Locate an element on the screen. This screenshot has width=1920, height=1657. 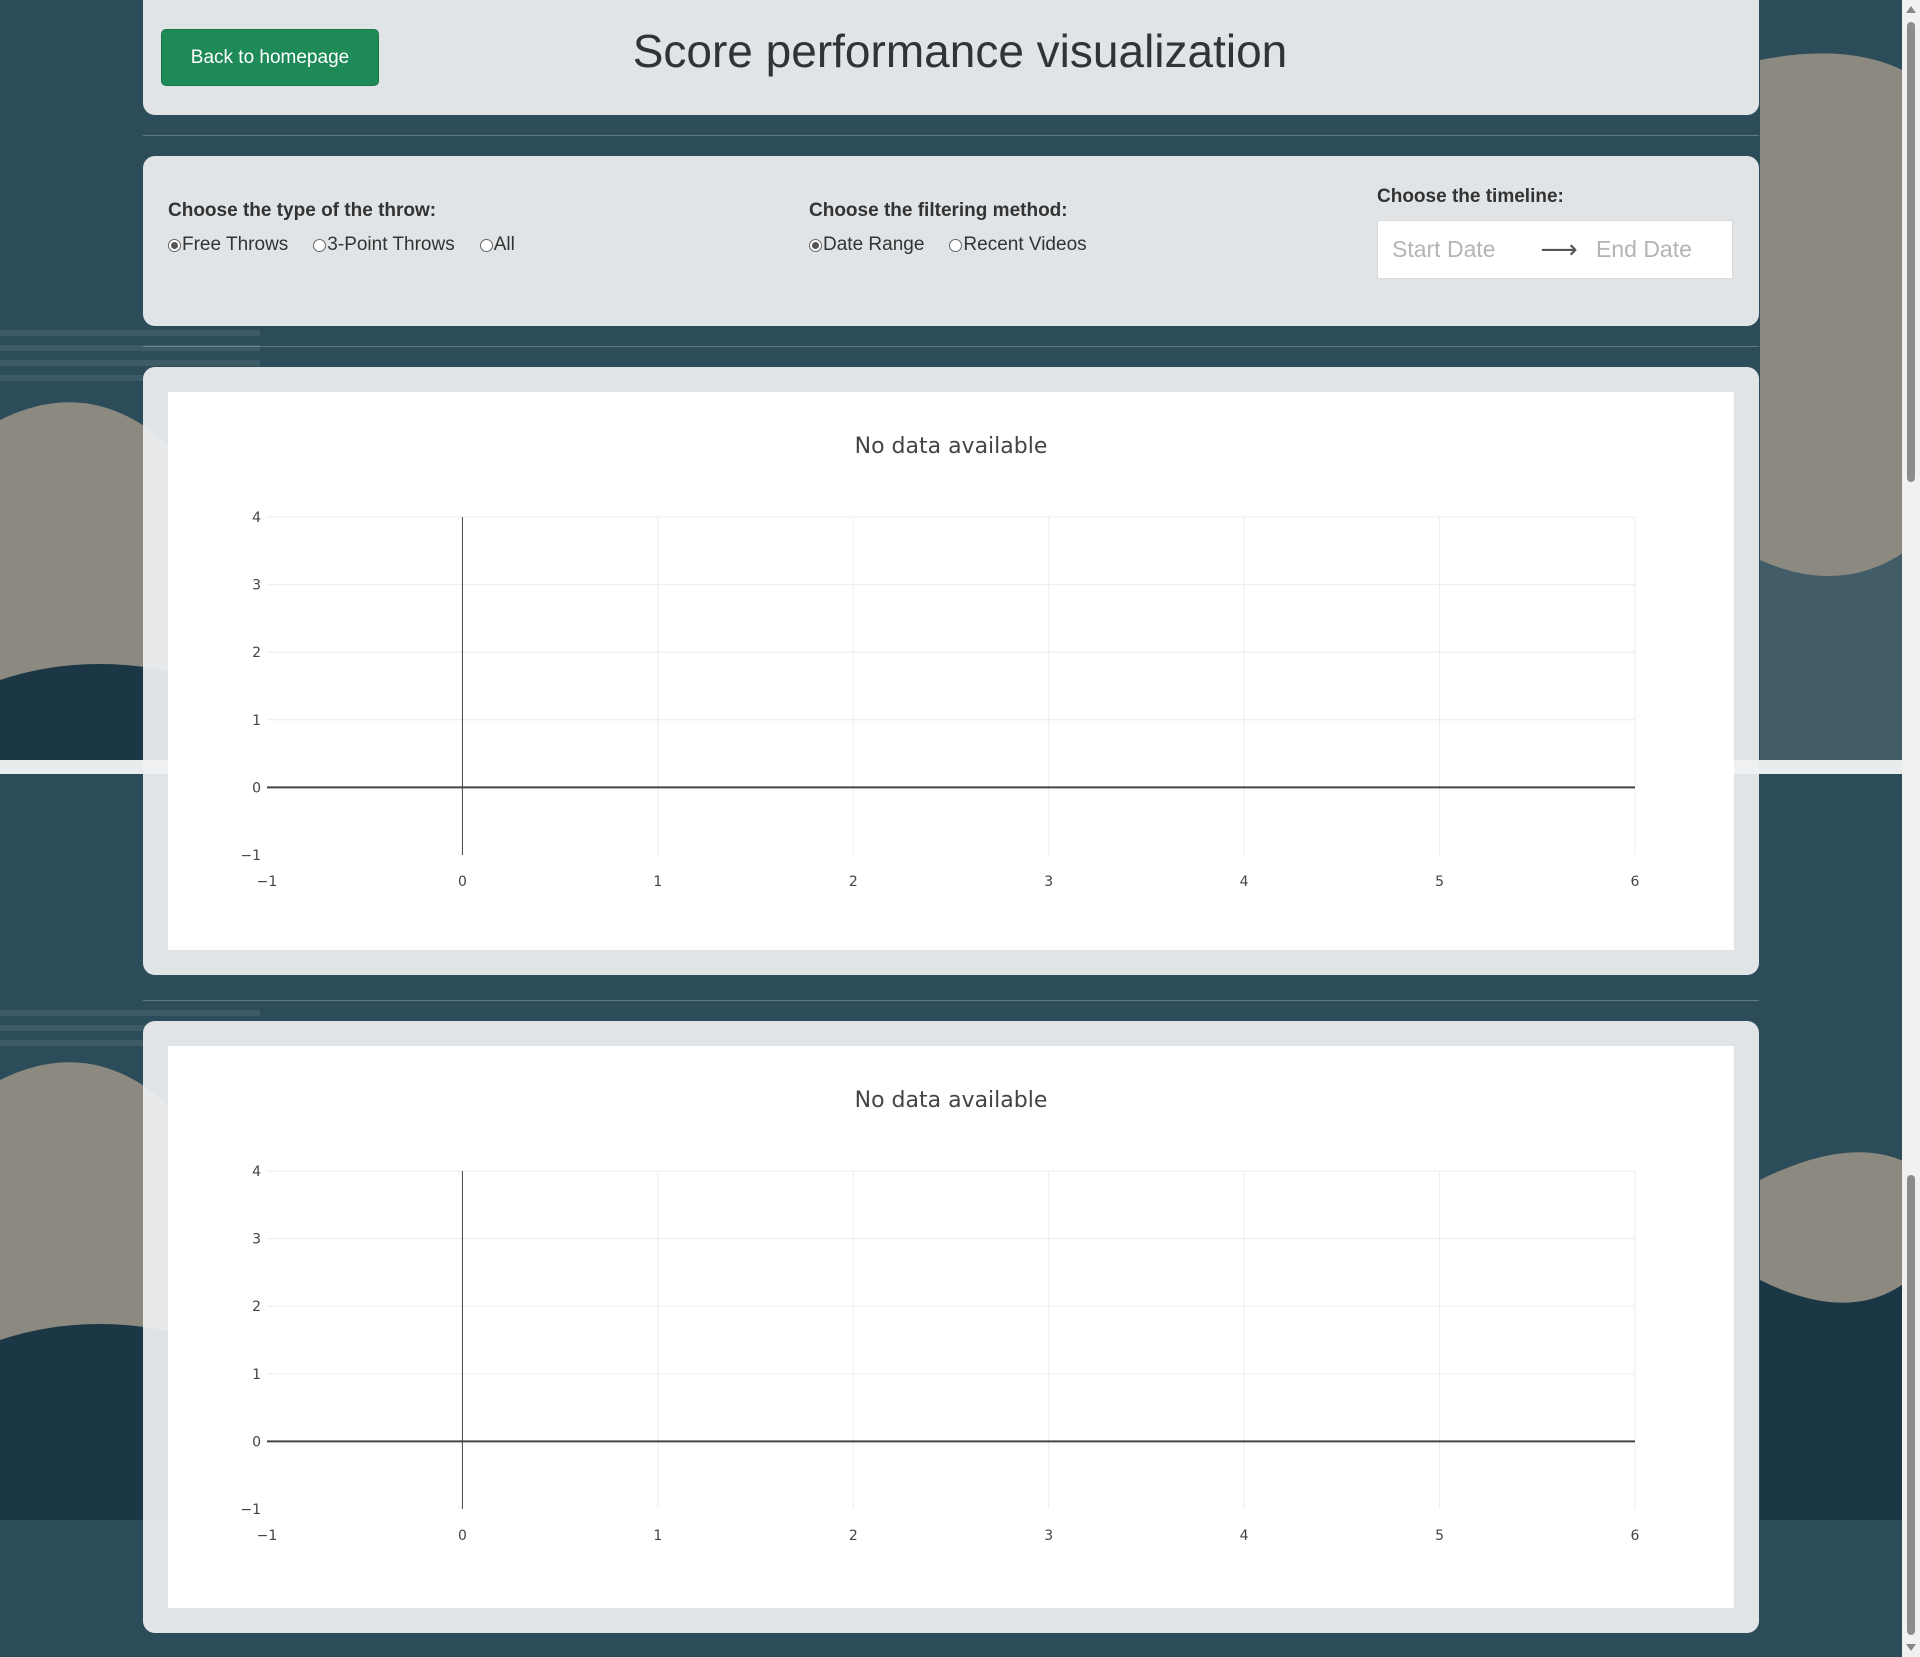
radio-date-range: Date Range is located at coordinates (866, 245).